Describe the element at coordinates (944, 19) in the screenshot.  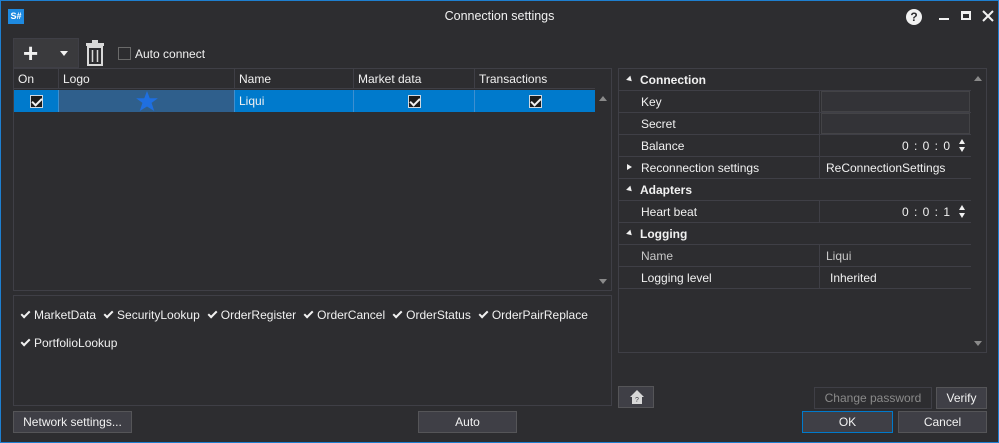
I see `minimize-icon` at that location.